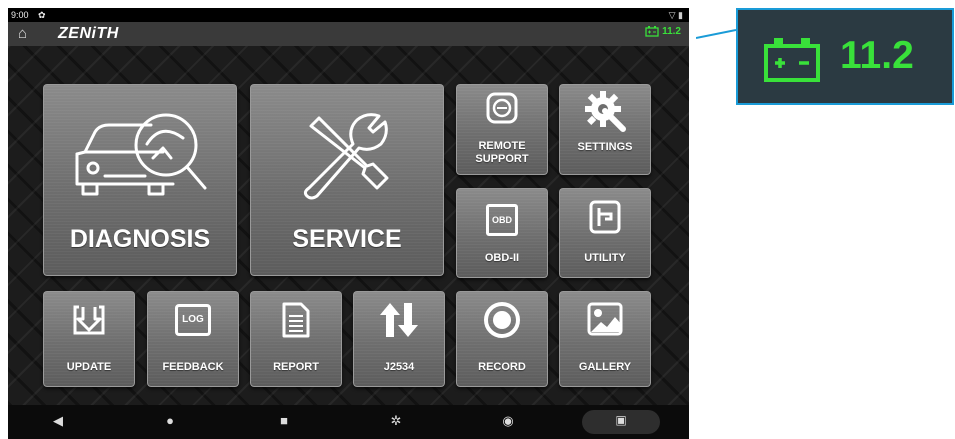 The image size is (955, 439). What do you see at coordinates (396, 421) in the screenshot?
I see `settings-nav-icon: ✲` at bounding box center [396, 421].